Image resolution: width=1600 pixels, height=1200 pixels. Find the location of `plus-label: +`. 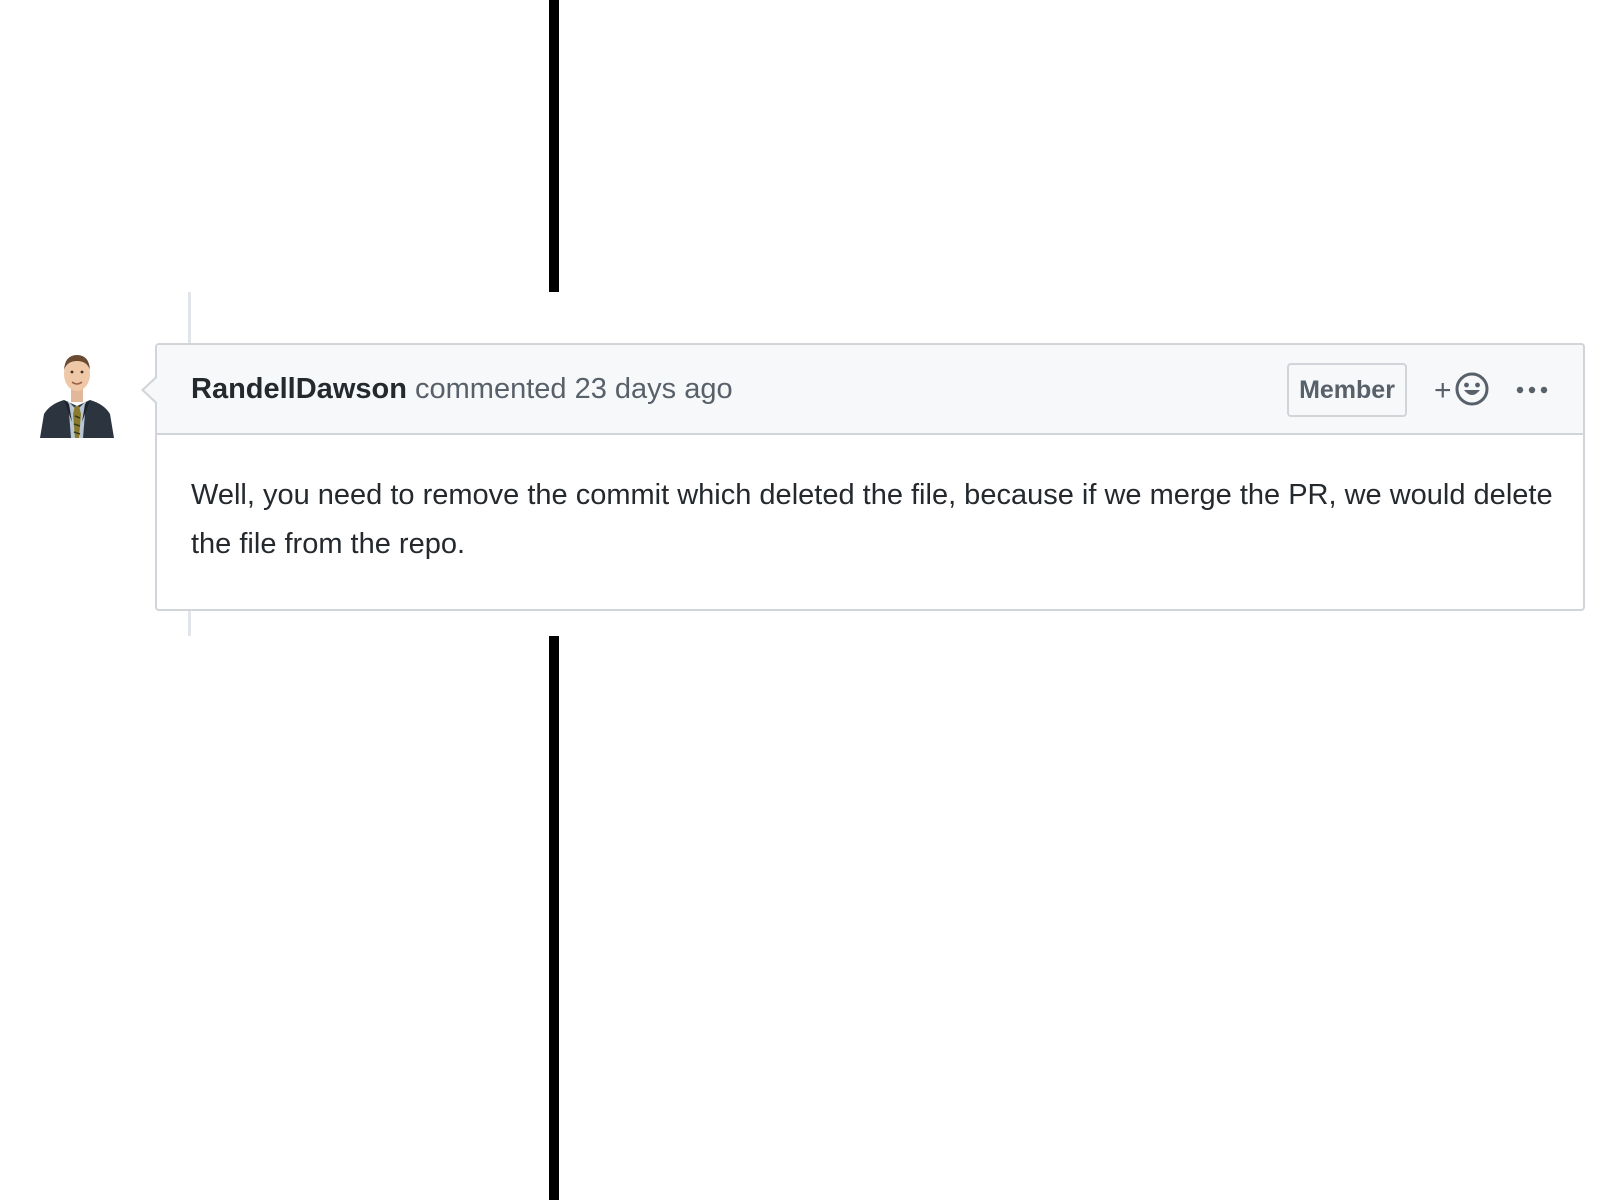

plus-label: + is located at coordinates (1443, 390).